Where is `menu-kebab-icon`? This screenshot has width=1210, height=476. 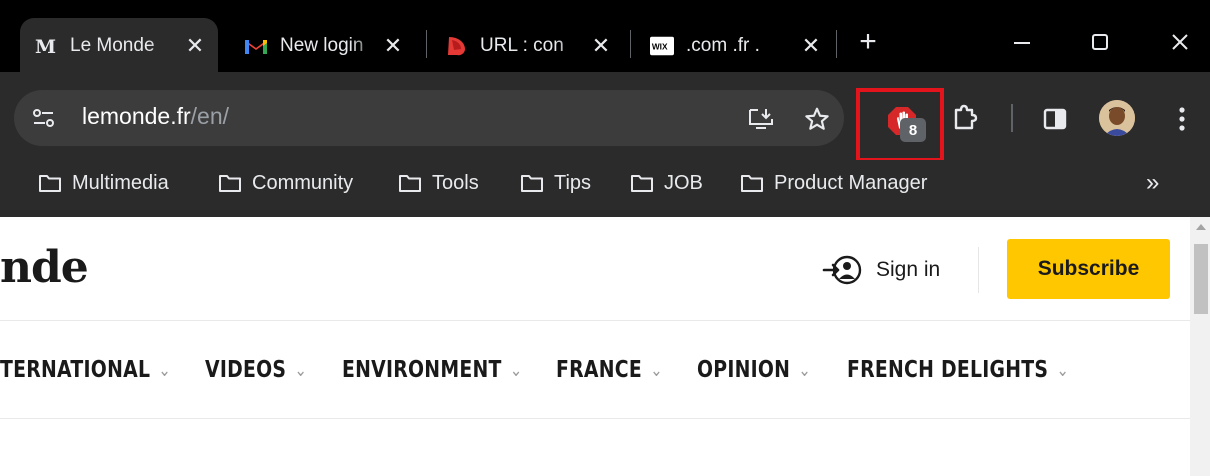
menu-kebab-icon is located at coordinates (1182, 119).